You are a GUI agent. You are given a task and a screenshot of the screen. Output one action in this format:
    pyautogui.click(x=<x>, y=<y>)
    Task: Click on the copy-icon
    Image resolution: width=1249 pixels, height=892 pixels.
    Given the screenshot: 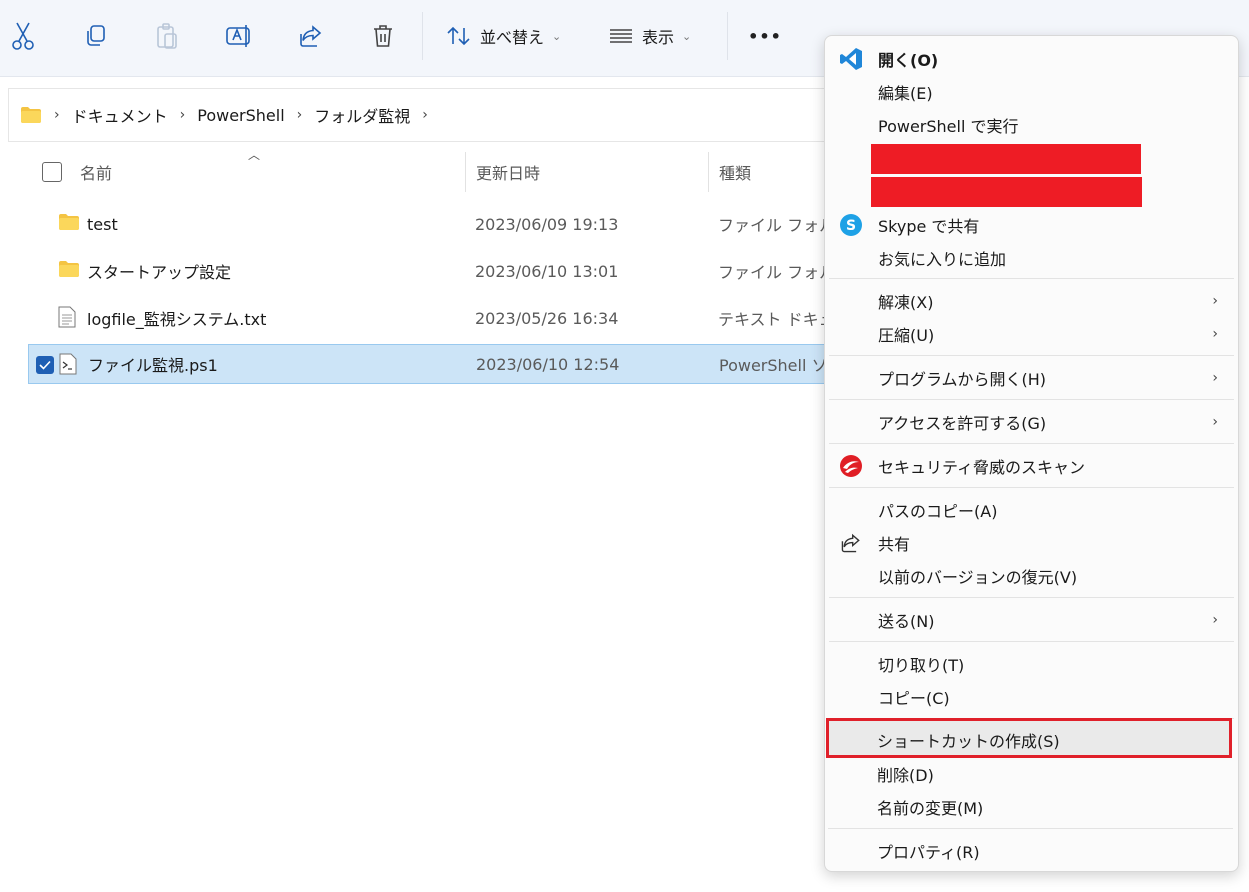 What is the action you would take?
    pyautogui.click(x=96, y=35)
    